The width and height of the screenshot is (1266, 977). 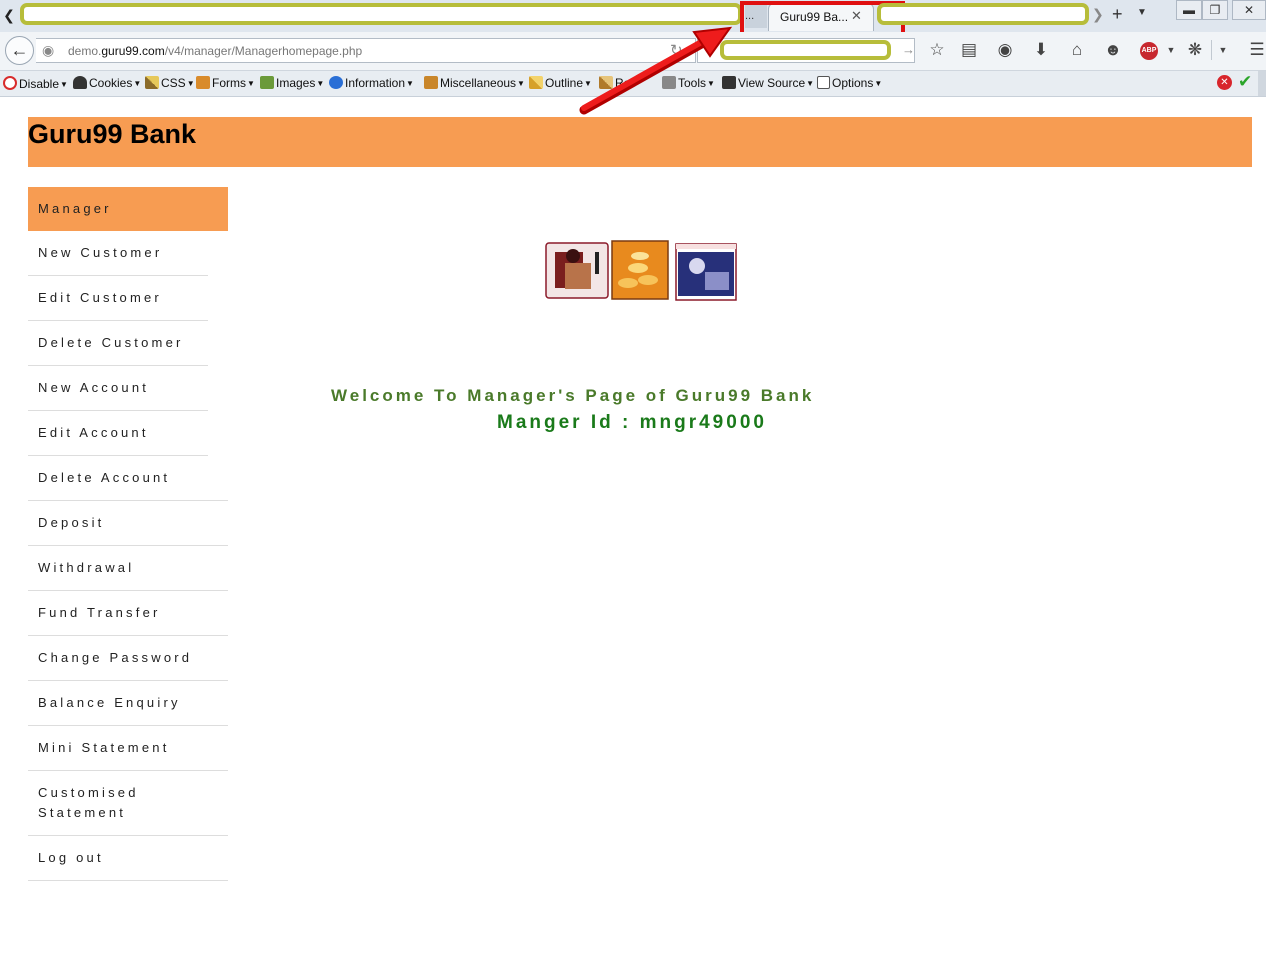 I want to click on wd-cookies-label: Cookies, so click(x=111, y=83).